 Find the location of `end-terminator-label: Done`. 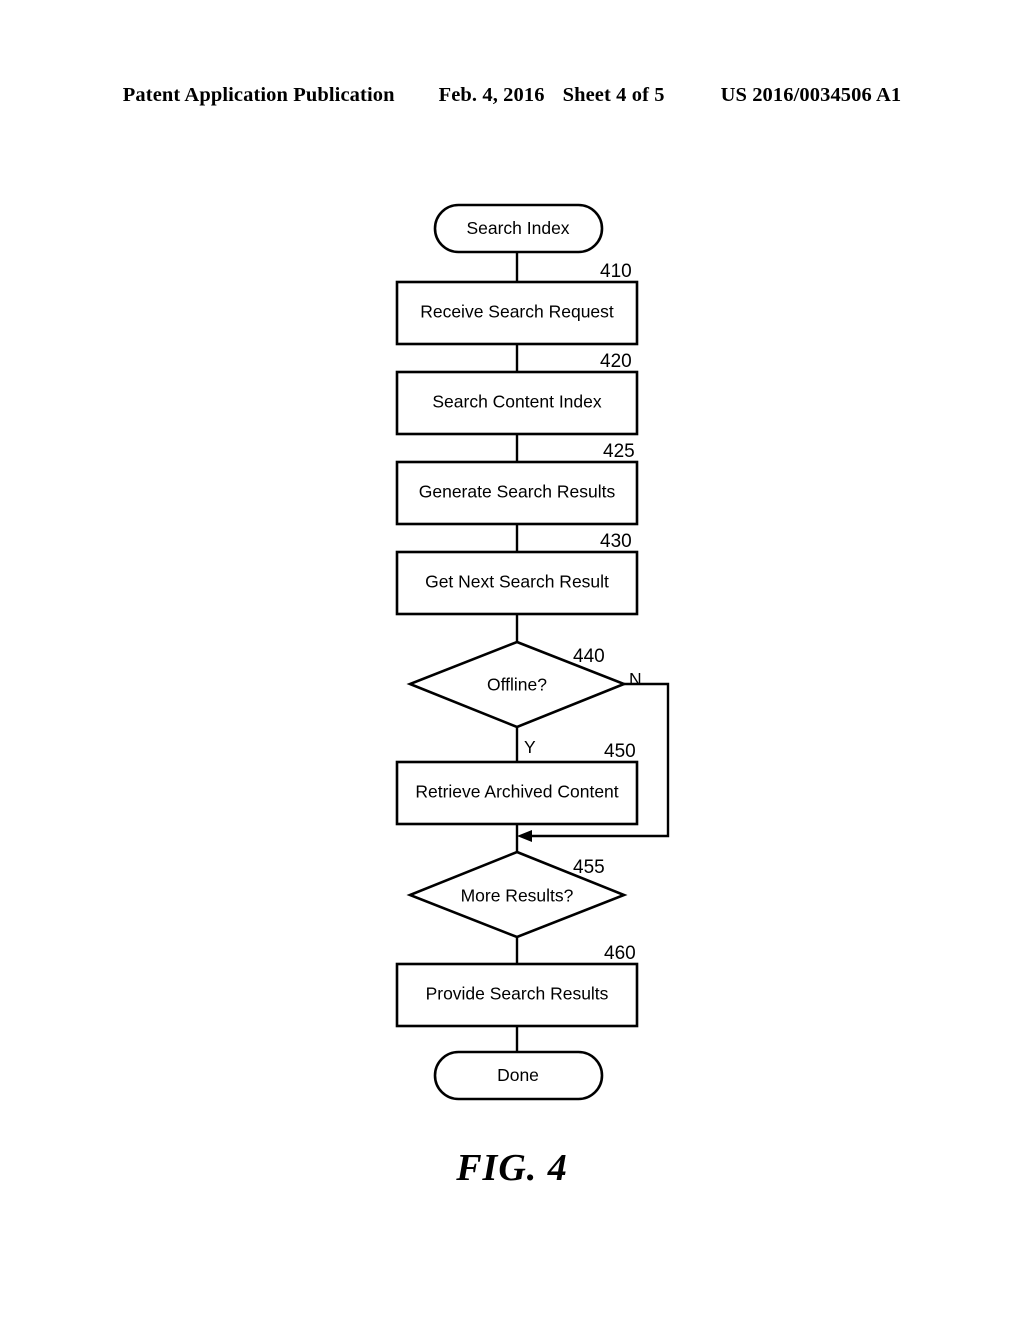

end-terminator-label: Done is located at coordinates (518, 1075).